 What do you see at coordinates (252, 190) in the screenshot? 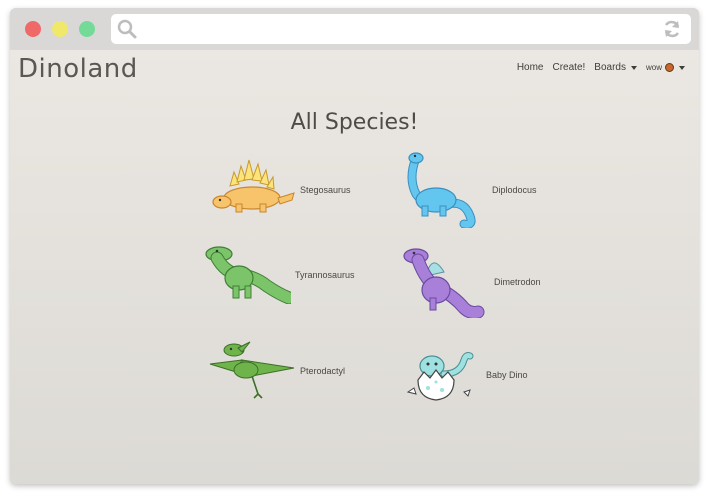
I see `stegosaurus-icon` at bounding box center [252, 190].